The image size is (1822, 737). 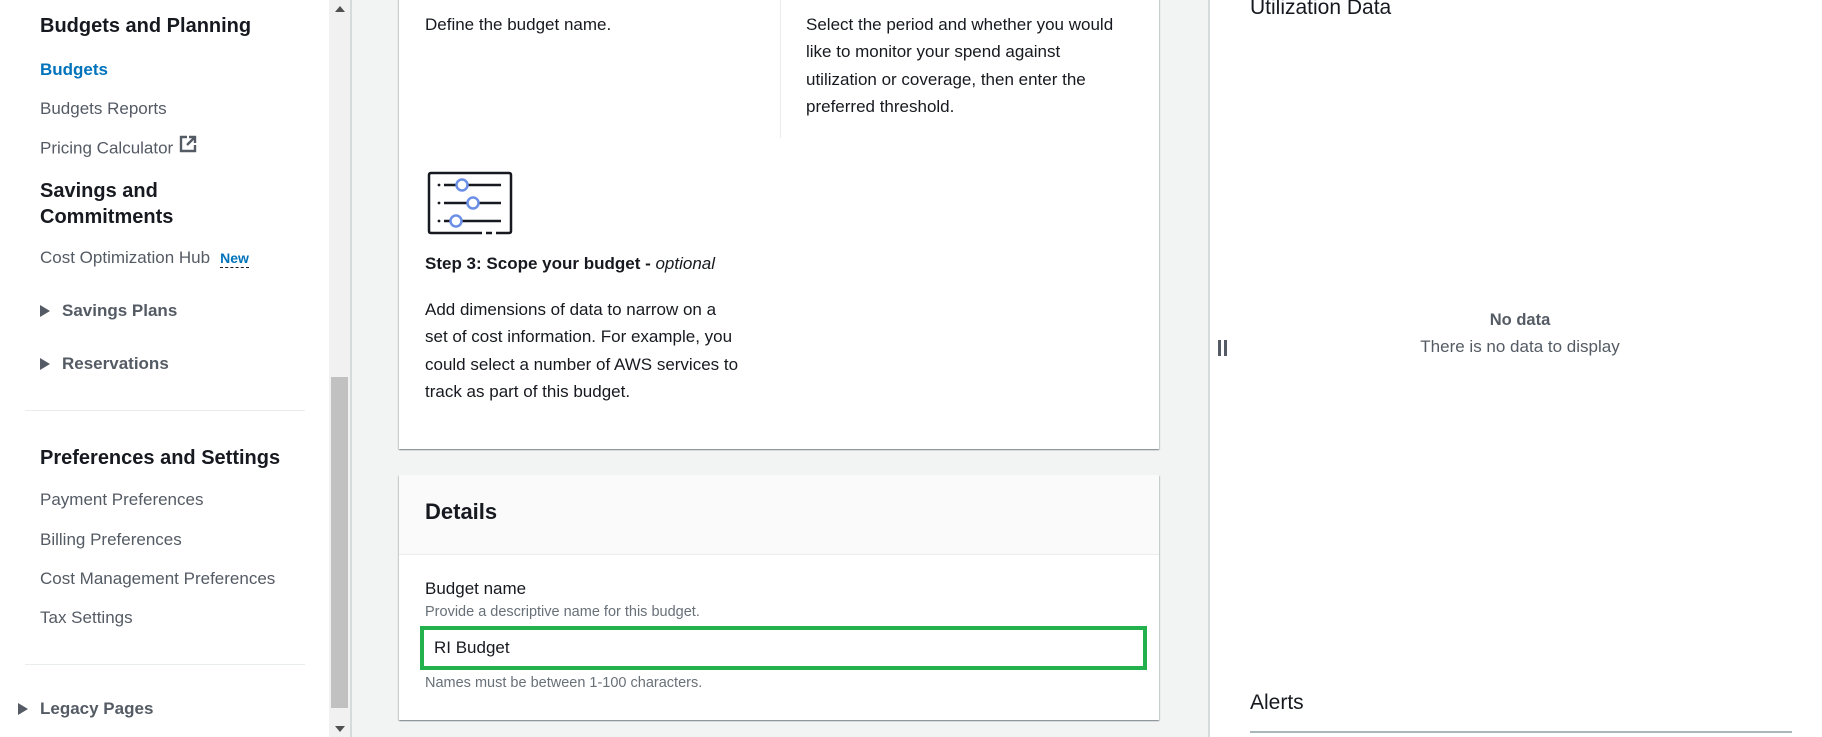 I want to click on nav-link-tax-settings: Tax Settings, so click(x=86, y=618).